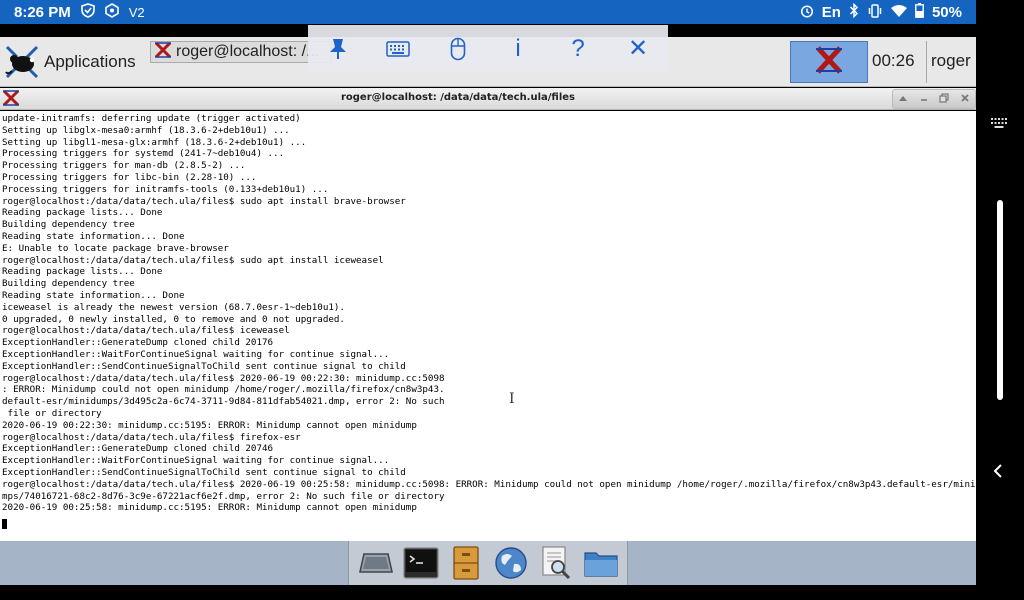 The height and width of the screenshot is (600, 1024). Describe the element at coordinates (338, 49) in the screenshot. I see `pin-icon` at that location.